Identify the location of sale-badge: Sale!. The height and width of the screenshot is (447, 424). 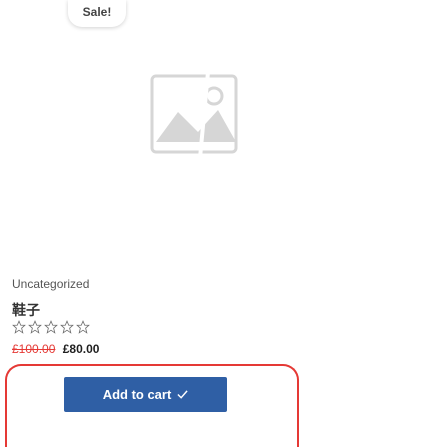
(97, 13).